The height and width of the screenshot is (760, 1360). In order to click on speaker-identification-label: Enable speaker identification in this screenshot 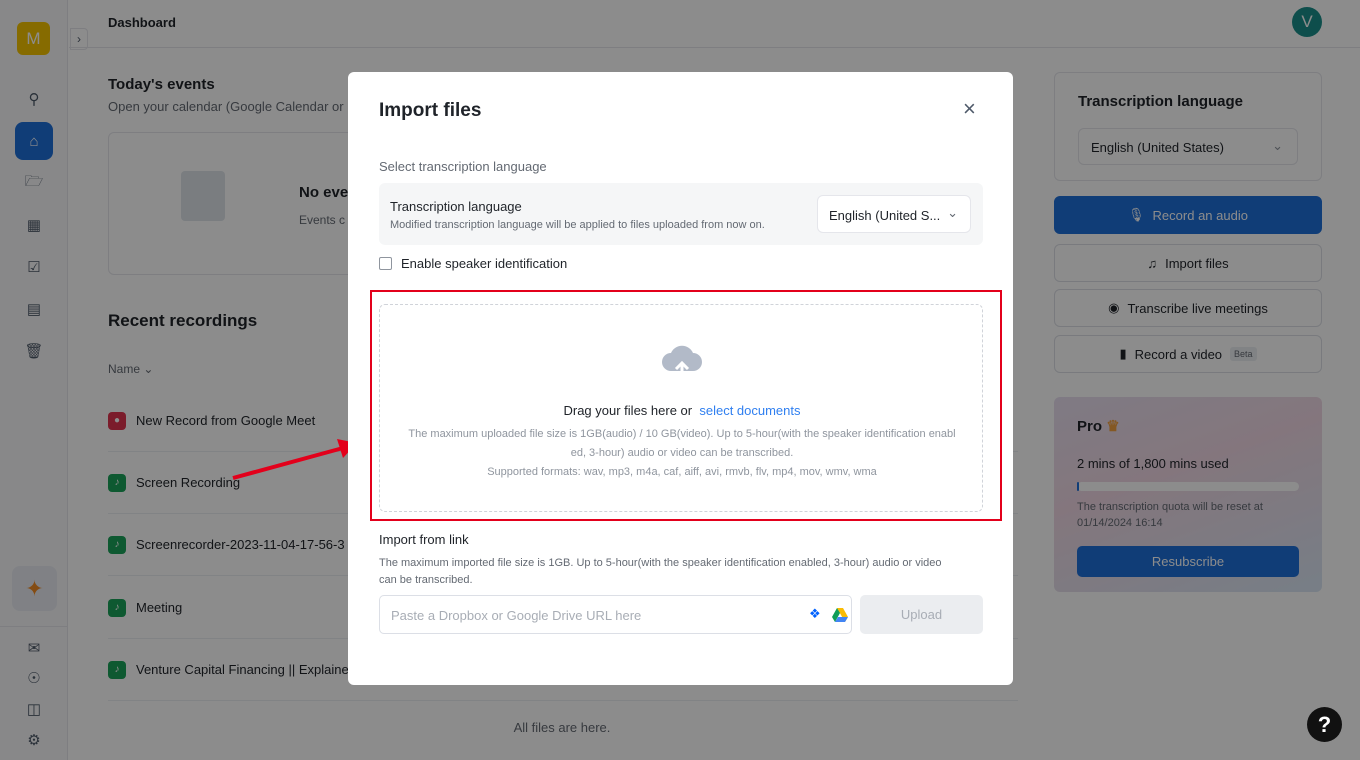, I will do `click(484, 263)`.